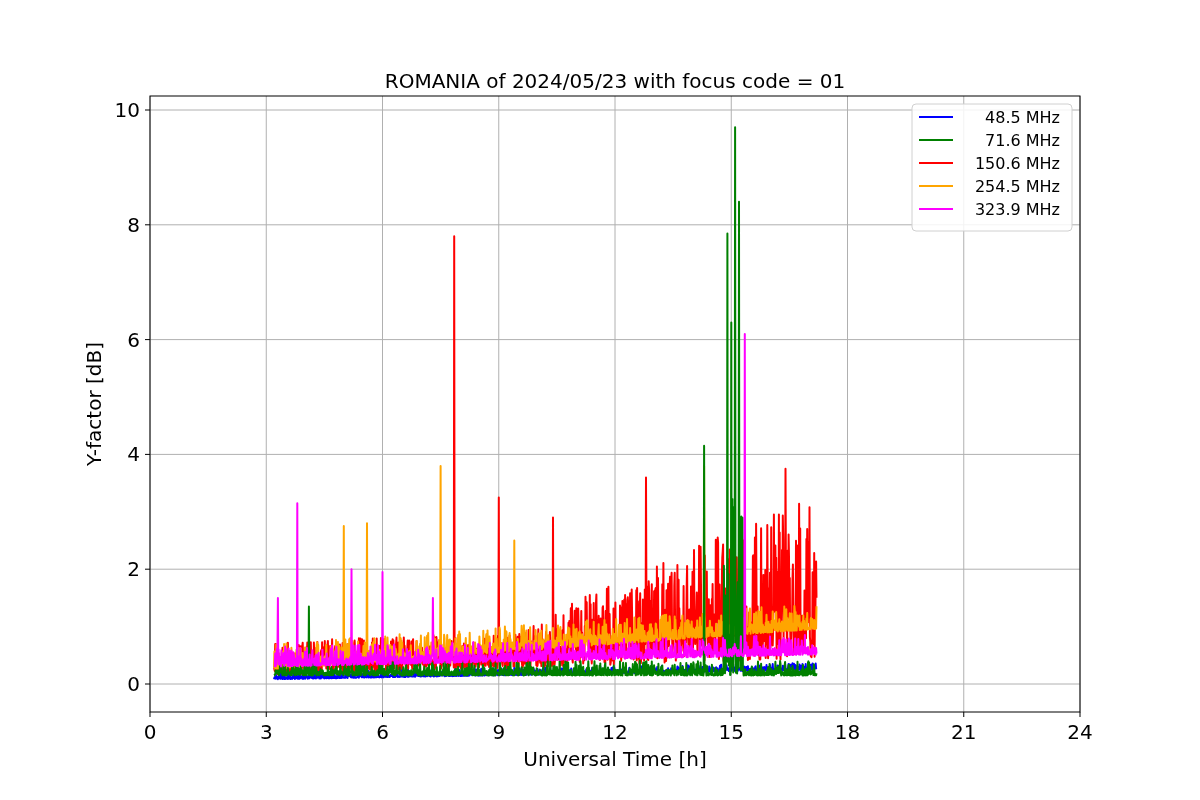 The width and height of the screenshot is (1200, 800). Describe the element at coordinates (133, 224) in the screenshot. I see `tick-label: 8` at that location.